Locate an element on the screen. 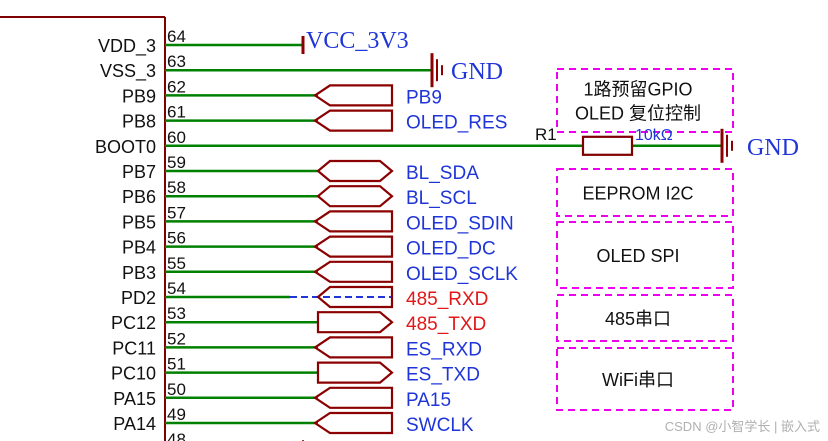 The height and width of the screenshot is (441, 828). net-label: SWCLK is located at coordinates (440, 425).